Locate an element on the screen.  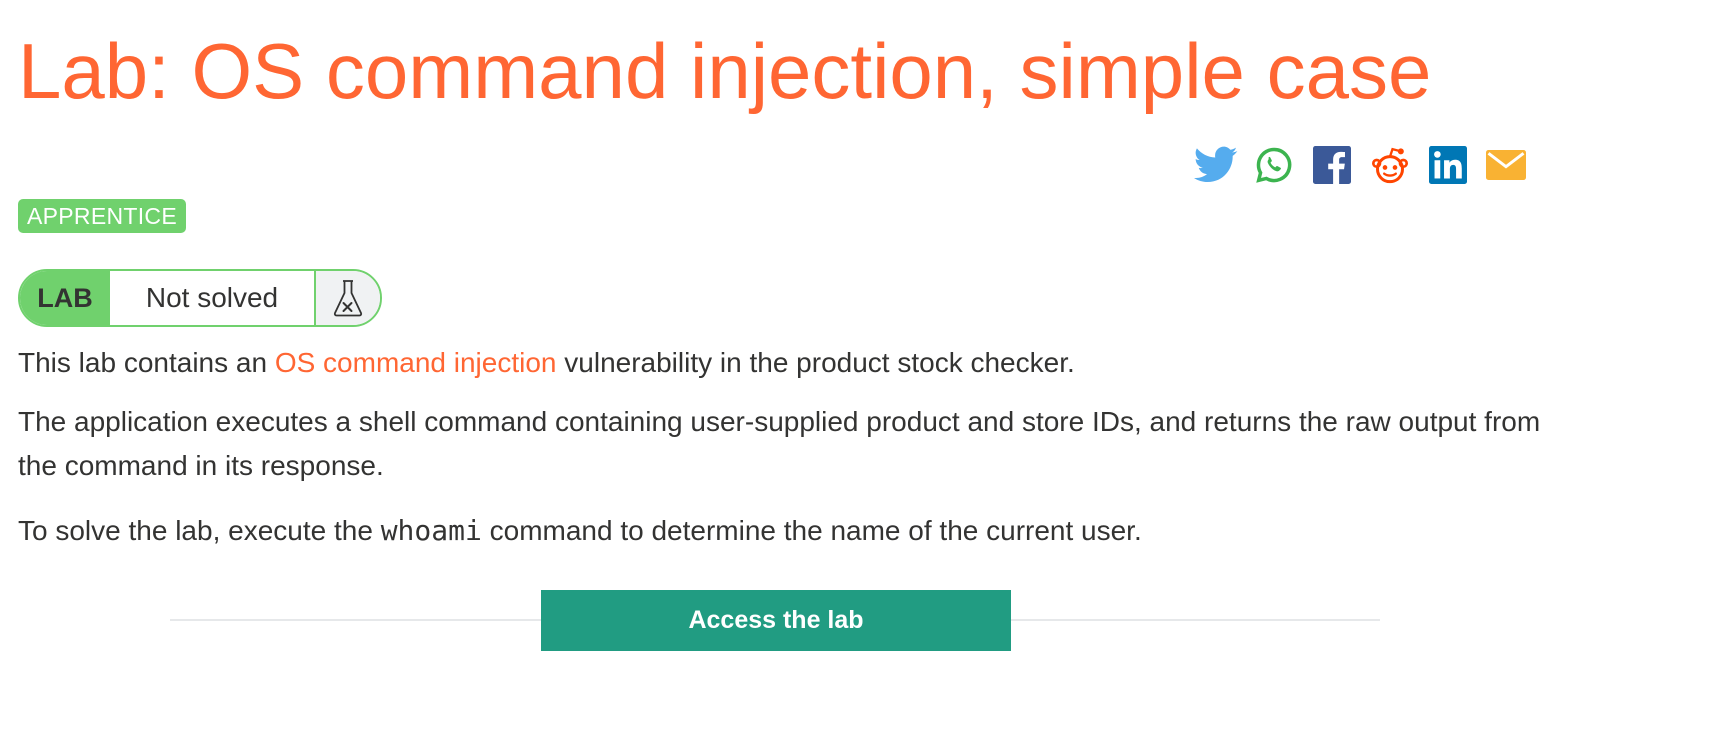
lab-tag: LAB is located at coordinates (65, 298).